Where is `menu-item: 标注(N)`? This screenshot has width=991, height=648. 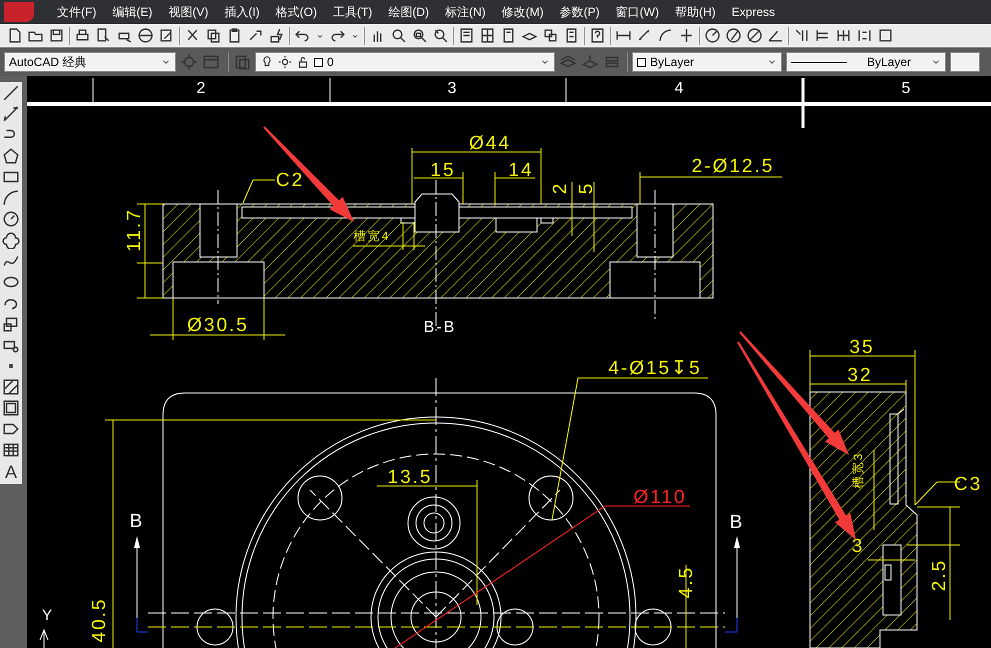 menu-item: 标注(N) is located at coordinates (465, 12).